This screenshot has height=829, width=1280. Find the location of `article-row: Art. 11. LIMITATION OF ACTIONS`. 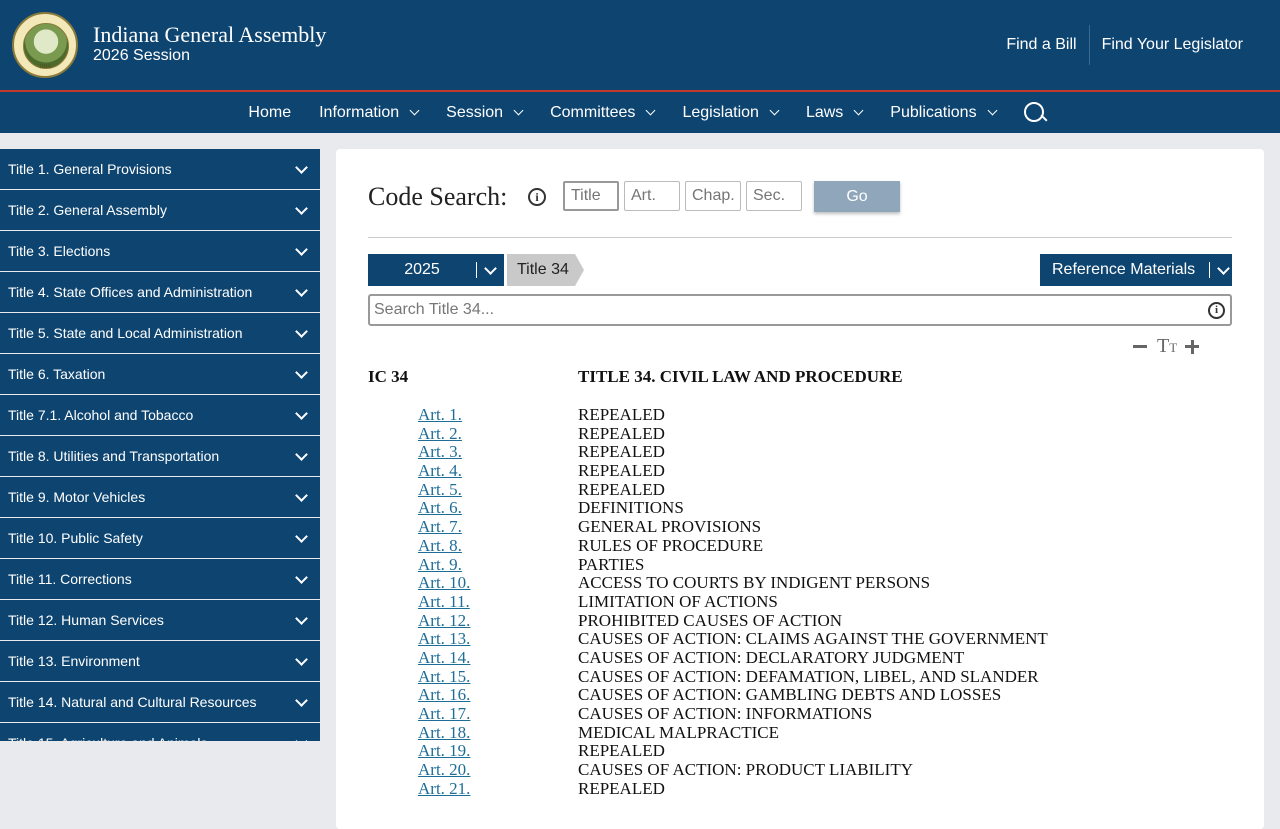

article-row: Art. 11. LIMITATION OF ACTIONS is located at coordinates (798, 601).